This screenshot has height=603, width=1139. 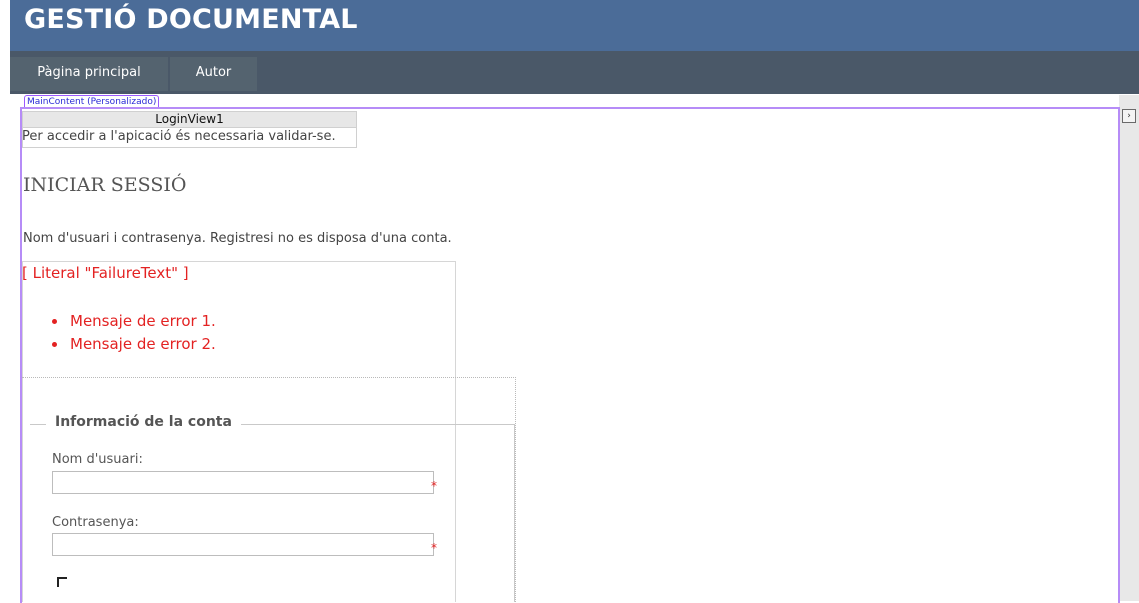 I want to click on password-required-marker: *, so click(x=434, y=548).